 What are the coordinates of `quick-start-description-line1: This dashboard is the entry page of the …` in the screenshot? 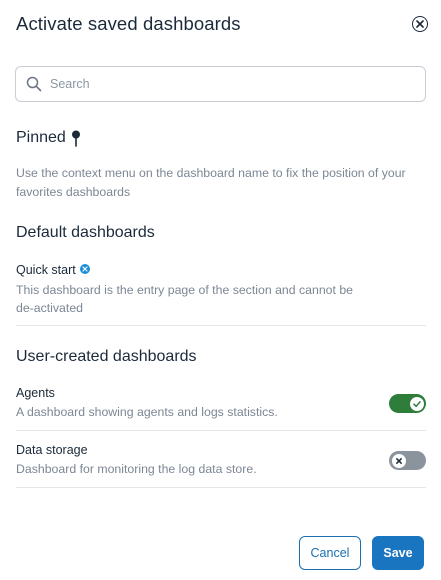 It's located at (185, 290).